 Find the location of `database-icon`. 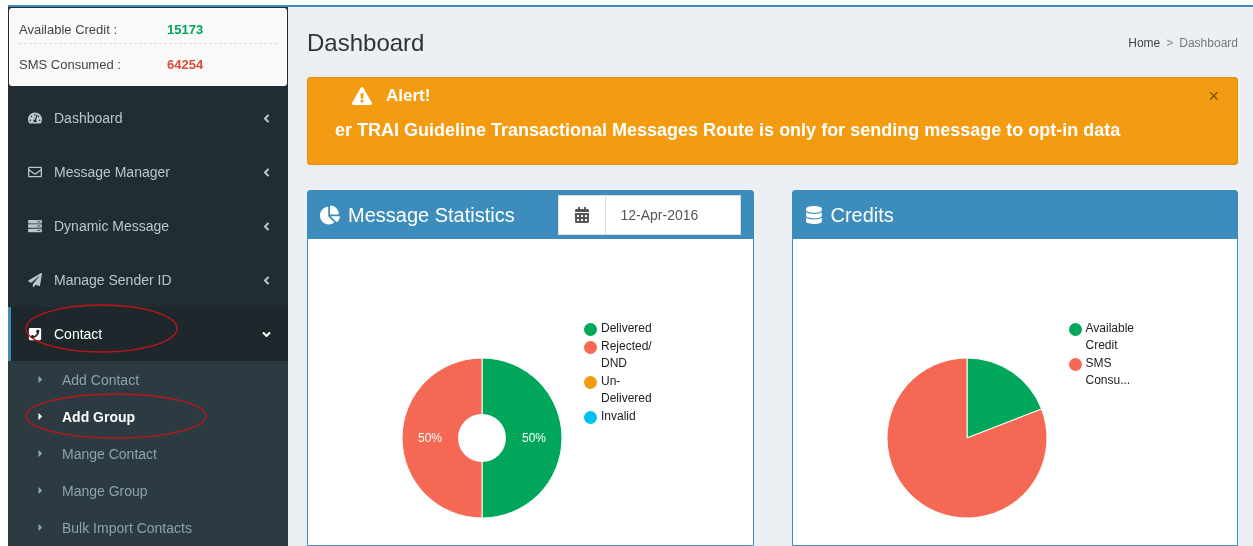

database-icon is located at coordinates (813, 215).